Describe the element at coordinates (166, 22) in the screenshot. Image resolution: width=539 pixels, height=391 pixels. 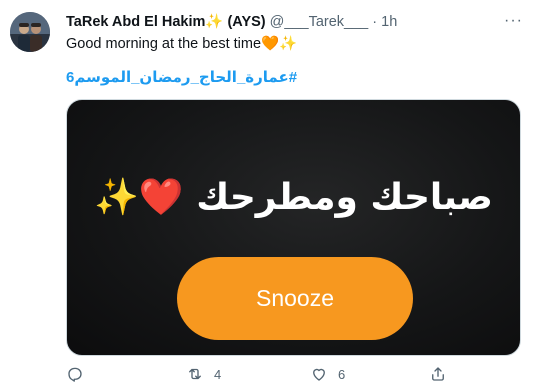
I see `display-name: TaRek Abd El Hakim✨ (AYS)` at that location.